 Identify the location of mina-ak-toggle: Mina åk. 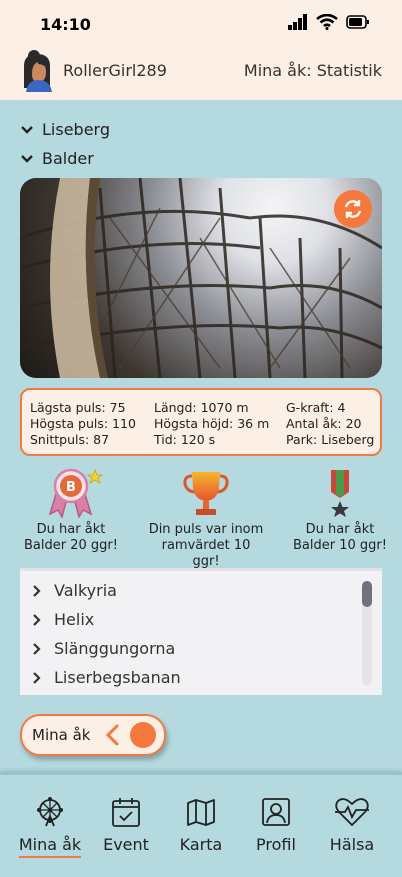
(93, 735).